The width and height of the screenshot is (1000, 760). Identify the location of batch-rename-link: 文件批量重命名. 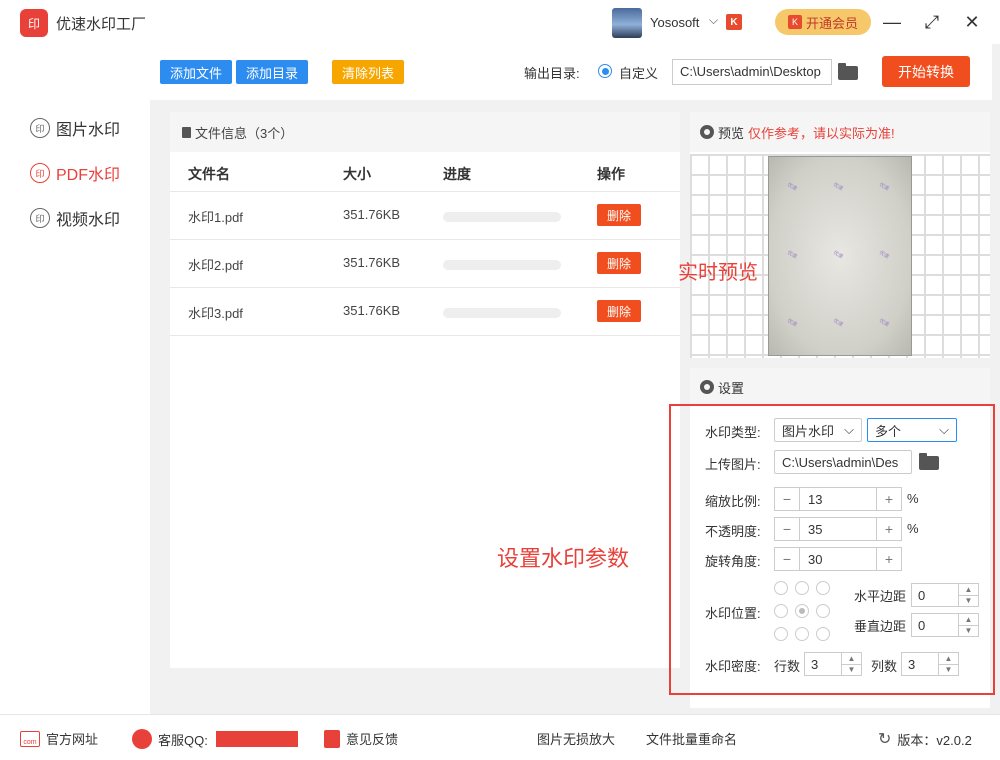
(691, 738).